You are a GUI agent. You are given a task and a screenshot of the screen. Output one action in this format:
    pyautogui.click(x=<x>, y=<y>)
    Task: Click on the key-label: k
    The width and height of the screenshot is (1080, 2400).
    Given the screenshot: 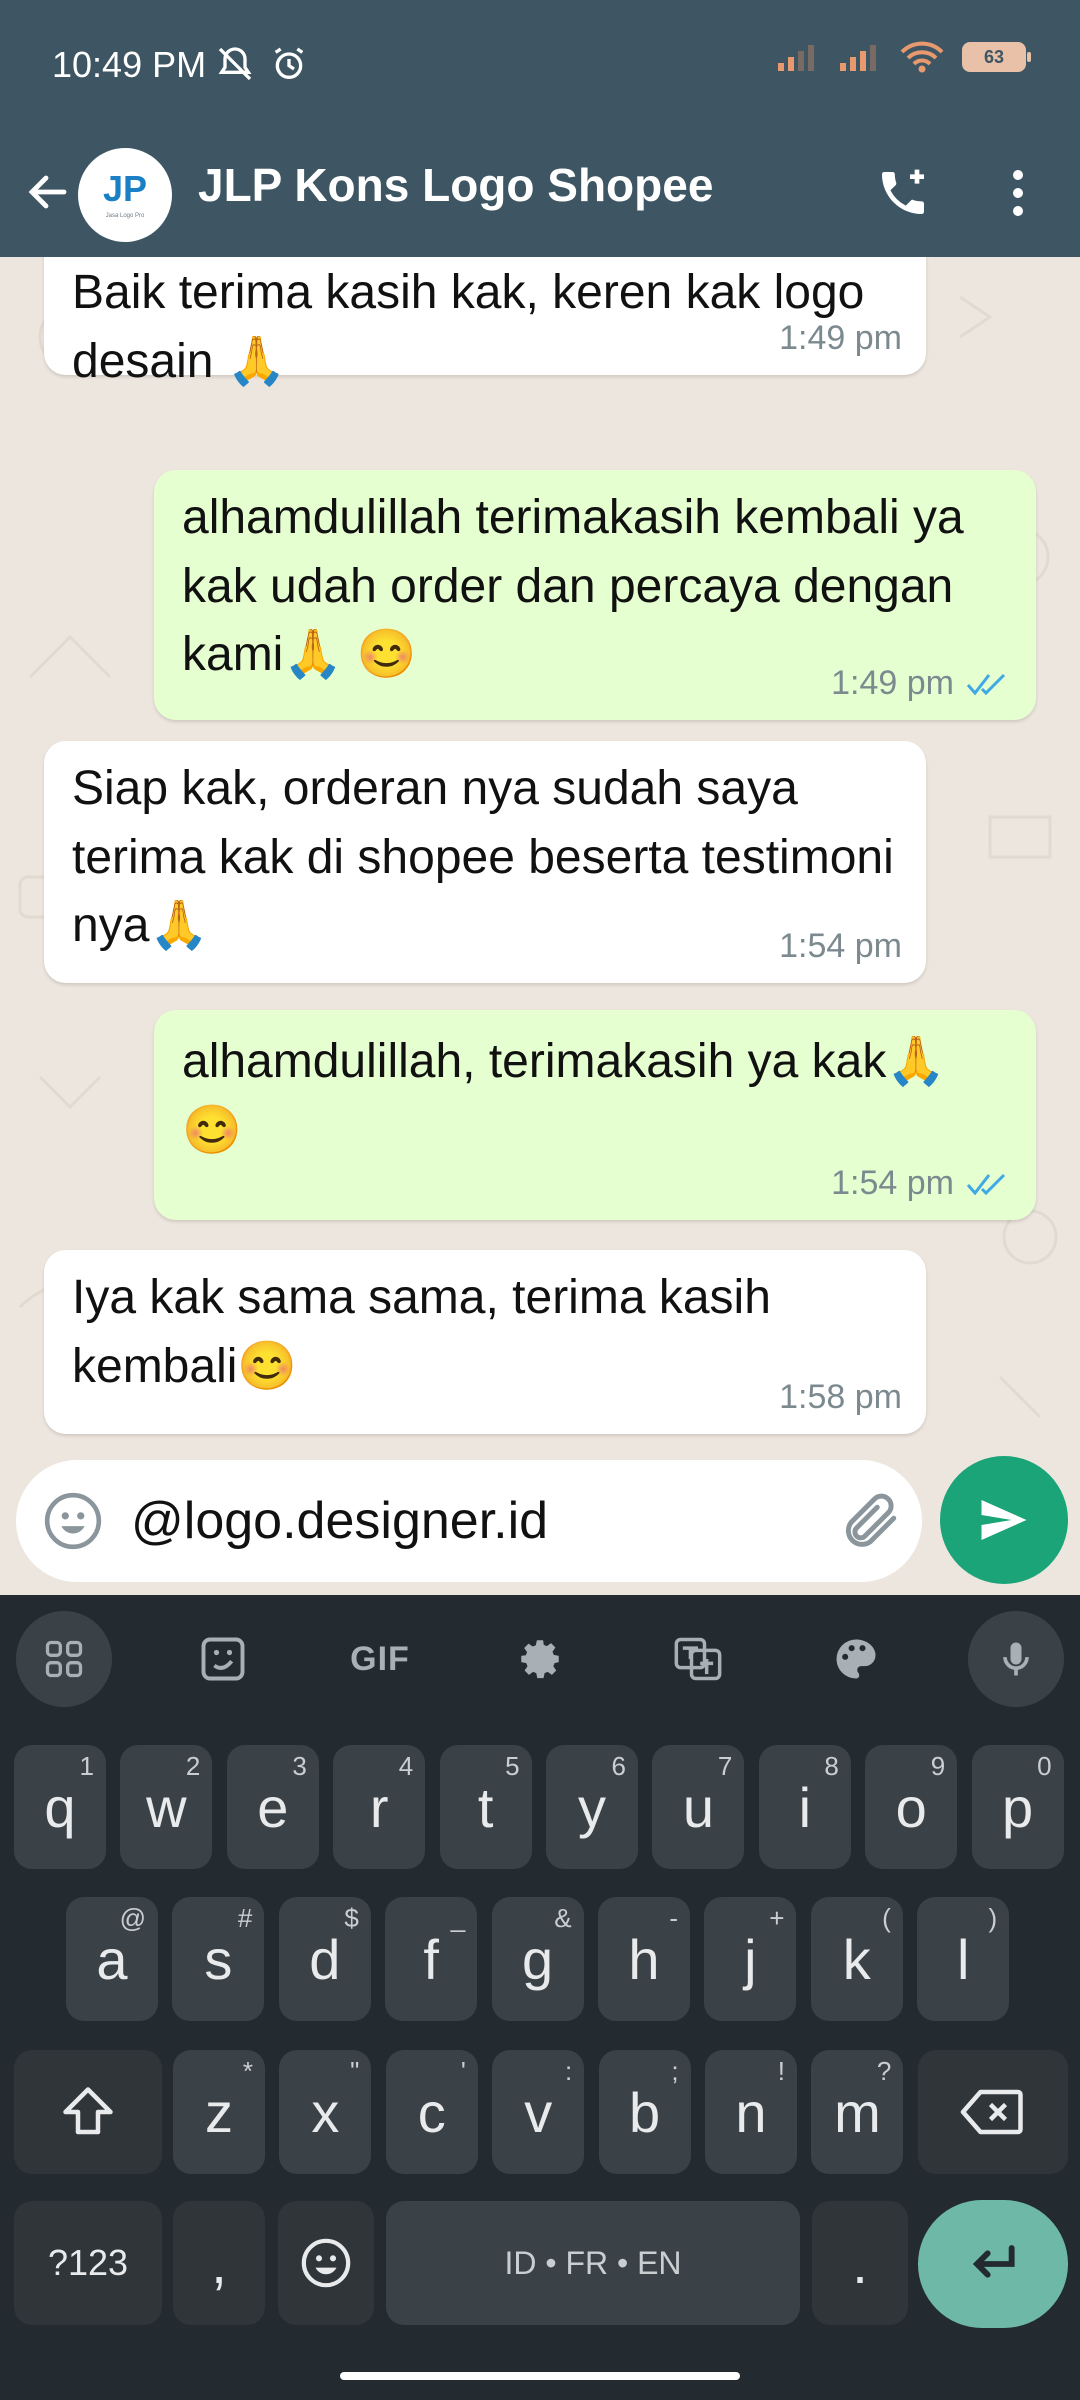 What is the action you would take?
    pyautogui.click(x=856, y=1959)
    